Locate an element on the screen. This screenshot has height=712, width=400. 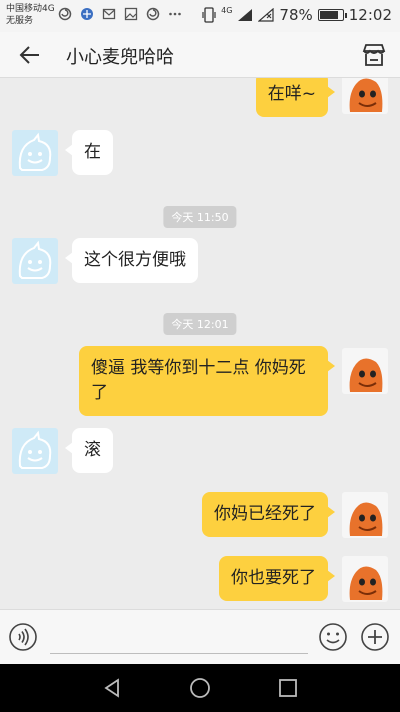
notification-app-icon is located at coordinates (87, 14).